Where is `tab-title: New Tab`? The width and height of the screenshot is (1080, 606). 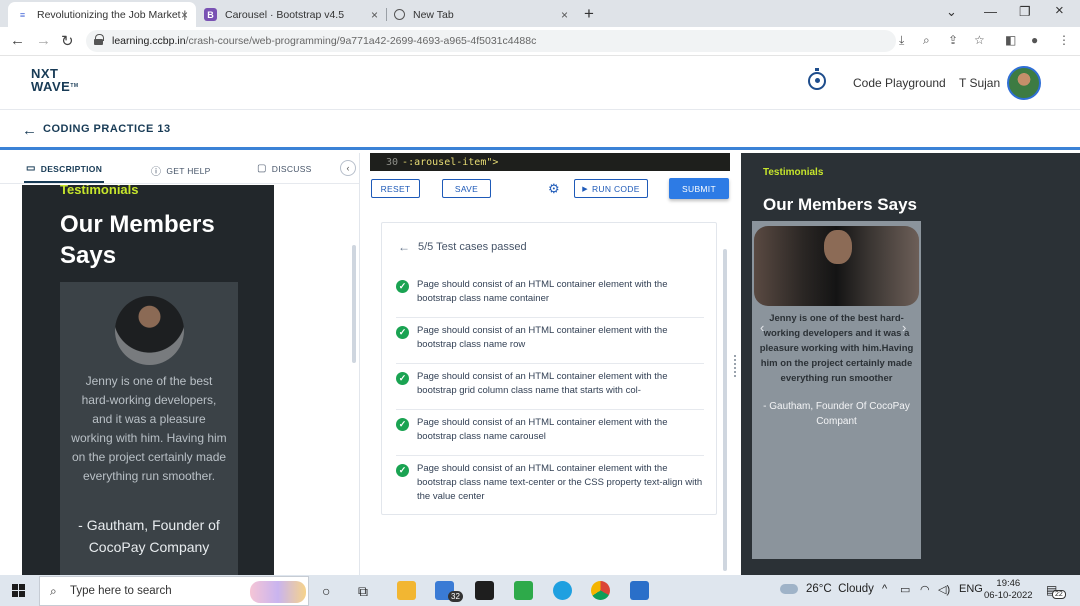 tab-title: New Tab is located at coordinates (433, 14).